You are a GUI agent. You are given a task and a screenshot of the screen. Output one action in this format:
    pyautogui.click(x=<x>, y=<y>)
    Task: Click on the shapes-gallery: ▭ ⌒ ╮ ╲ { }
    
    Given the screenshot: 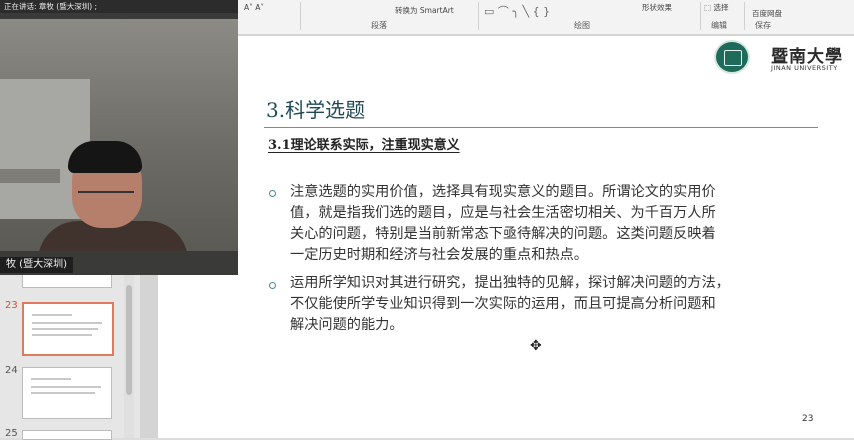 What is the action you would take?
    pyautogui.click(x=517, y=11)
    